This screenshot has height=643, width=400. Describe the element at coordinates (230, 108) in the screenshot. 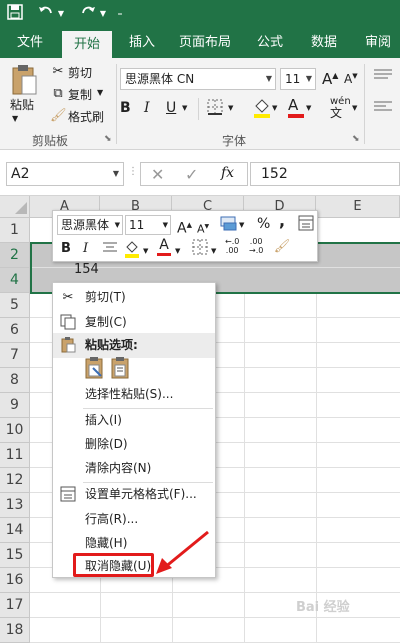

I see `borders-dropdown-icon: ▼` at that location.